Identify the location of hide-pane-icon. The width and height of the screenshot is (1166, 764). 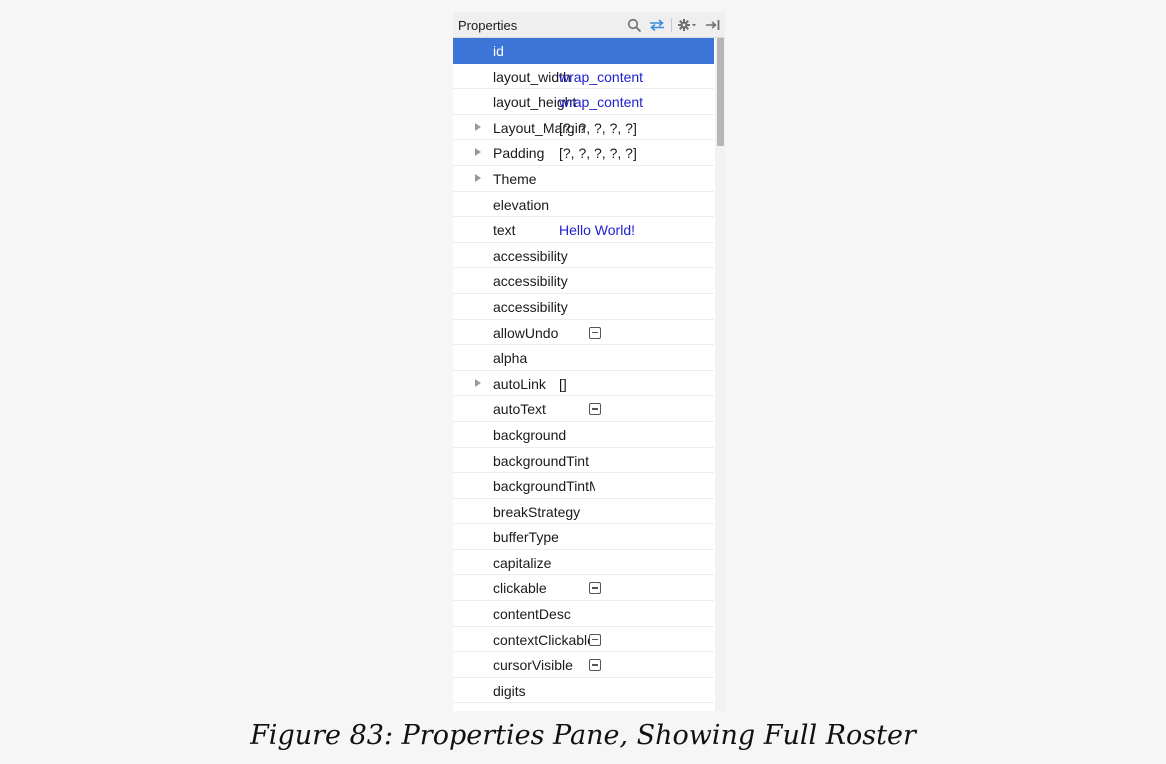
(713, 25).